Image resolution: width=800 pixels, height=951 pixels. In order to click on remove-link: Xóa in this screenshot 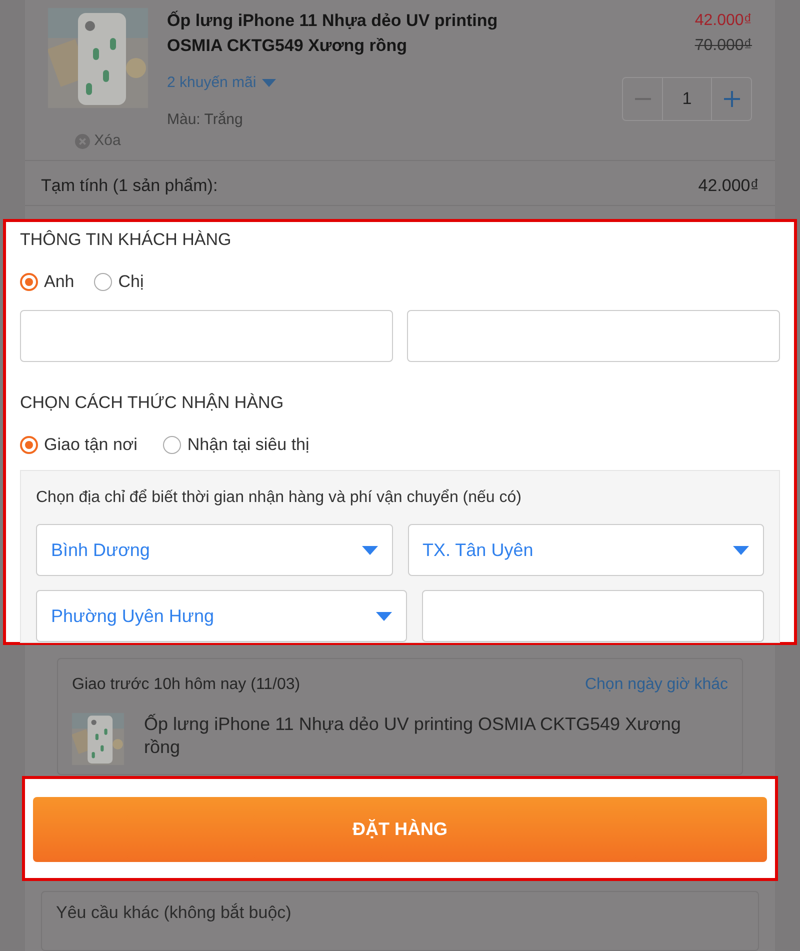, I will do `click(98, 141)`.